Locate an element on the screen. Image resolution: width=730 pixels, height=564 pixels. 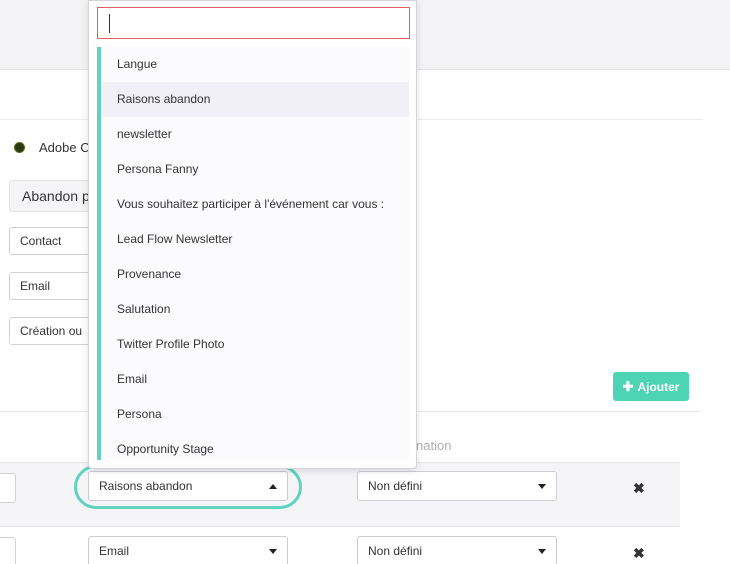
dropdown-option: Lead Flow Newsletter is located at coordinates (255, 239).